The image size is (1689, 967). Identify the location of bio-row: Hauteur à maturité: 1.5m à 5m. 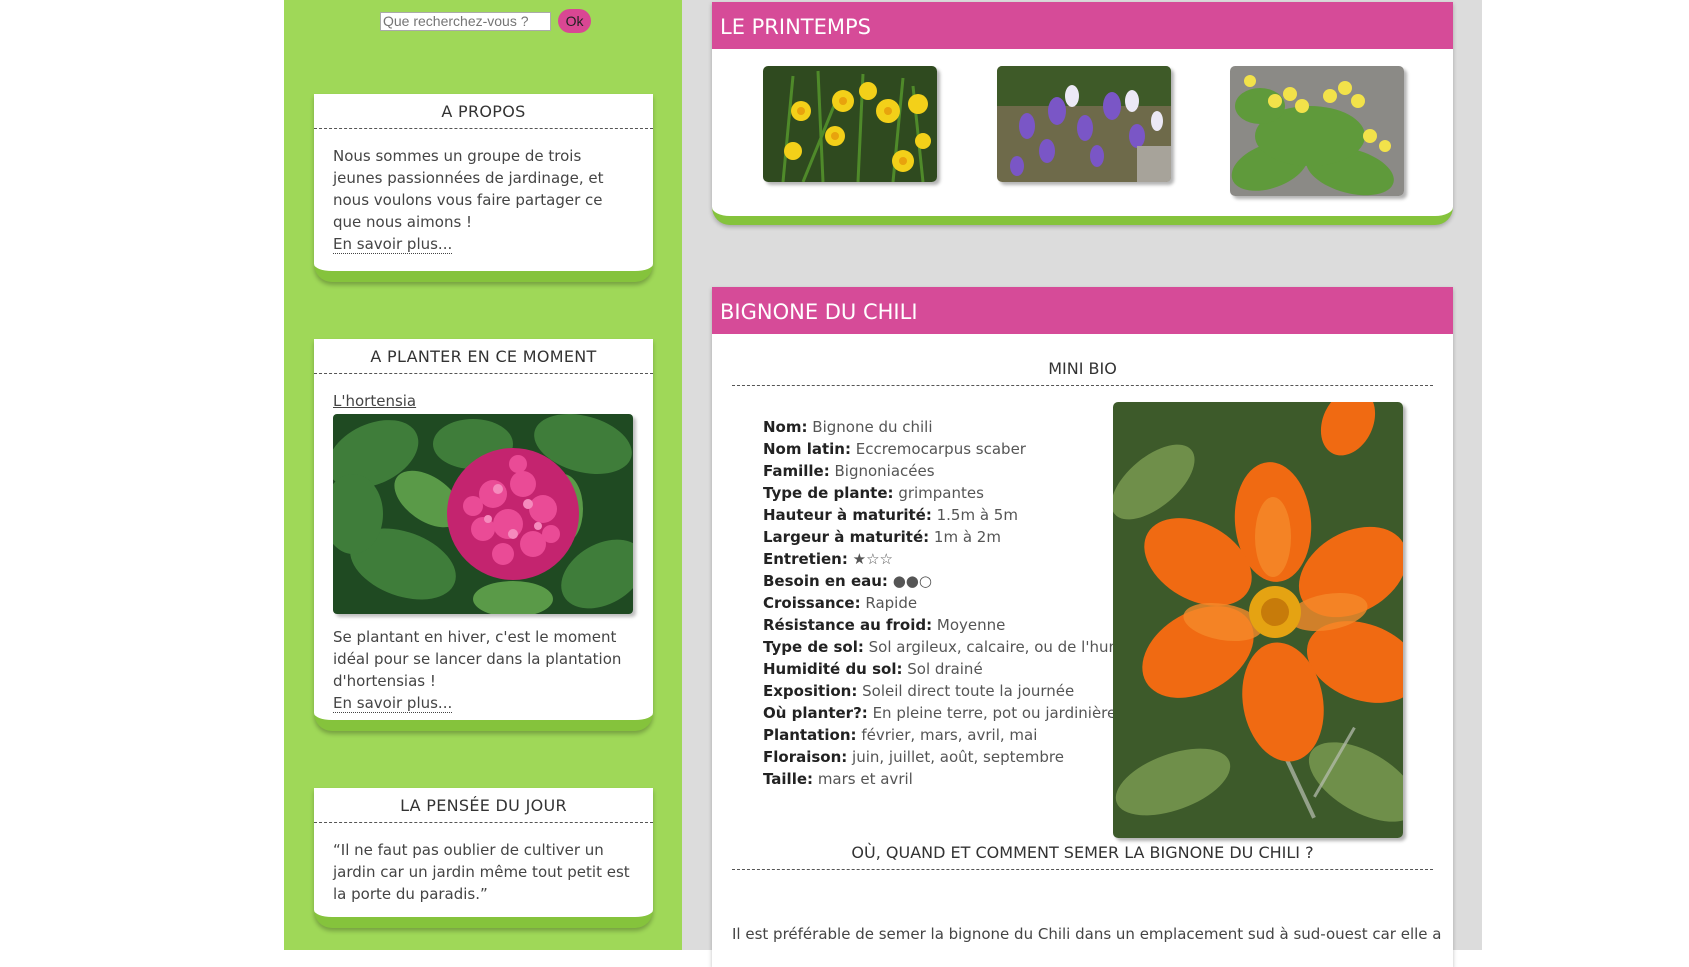
(951, 515).